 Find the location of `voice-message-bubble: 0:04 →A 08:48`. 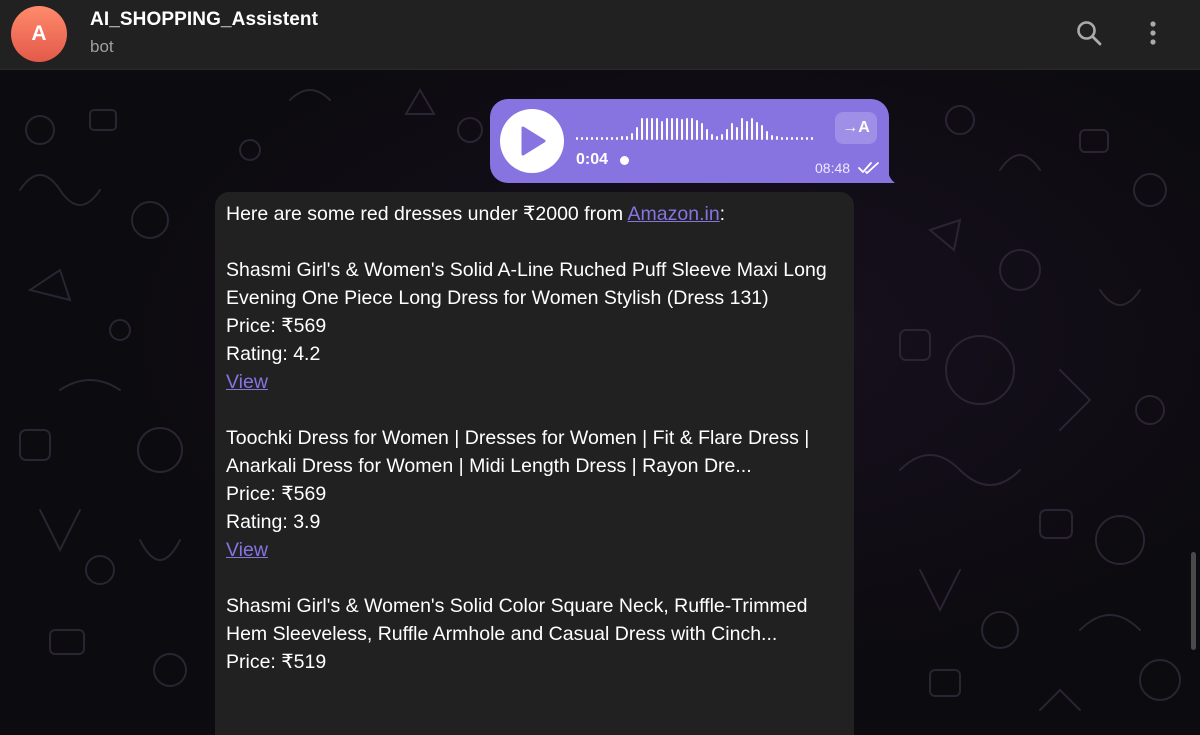

voice-message-bubble: 0:04 →A 08:48 is located at coordinates (689, 141).